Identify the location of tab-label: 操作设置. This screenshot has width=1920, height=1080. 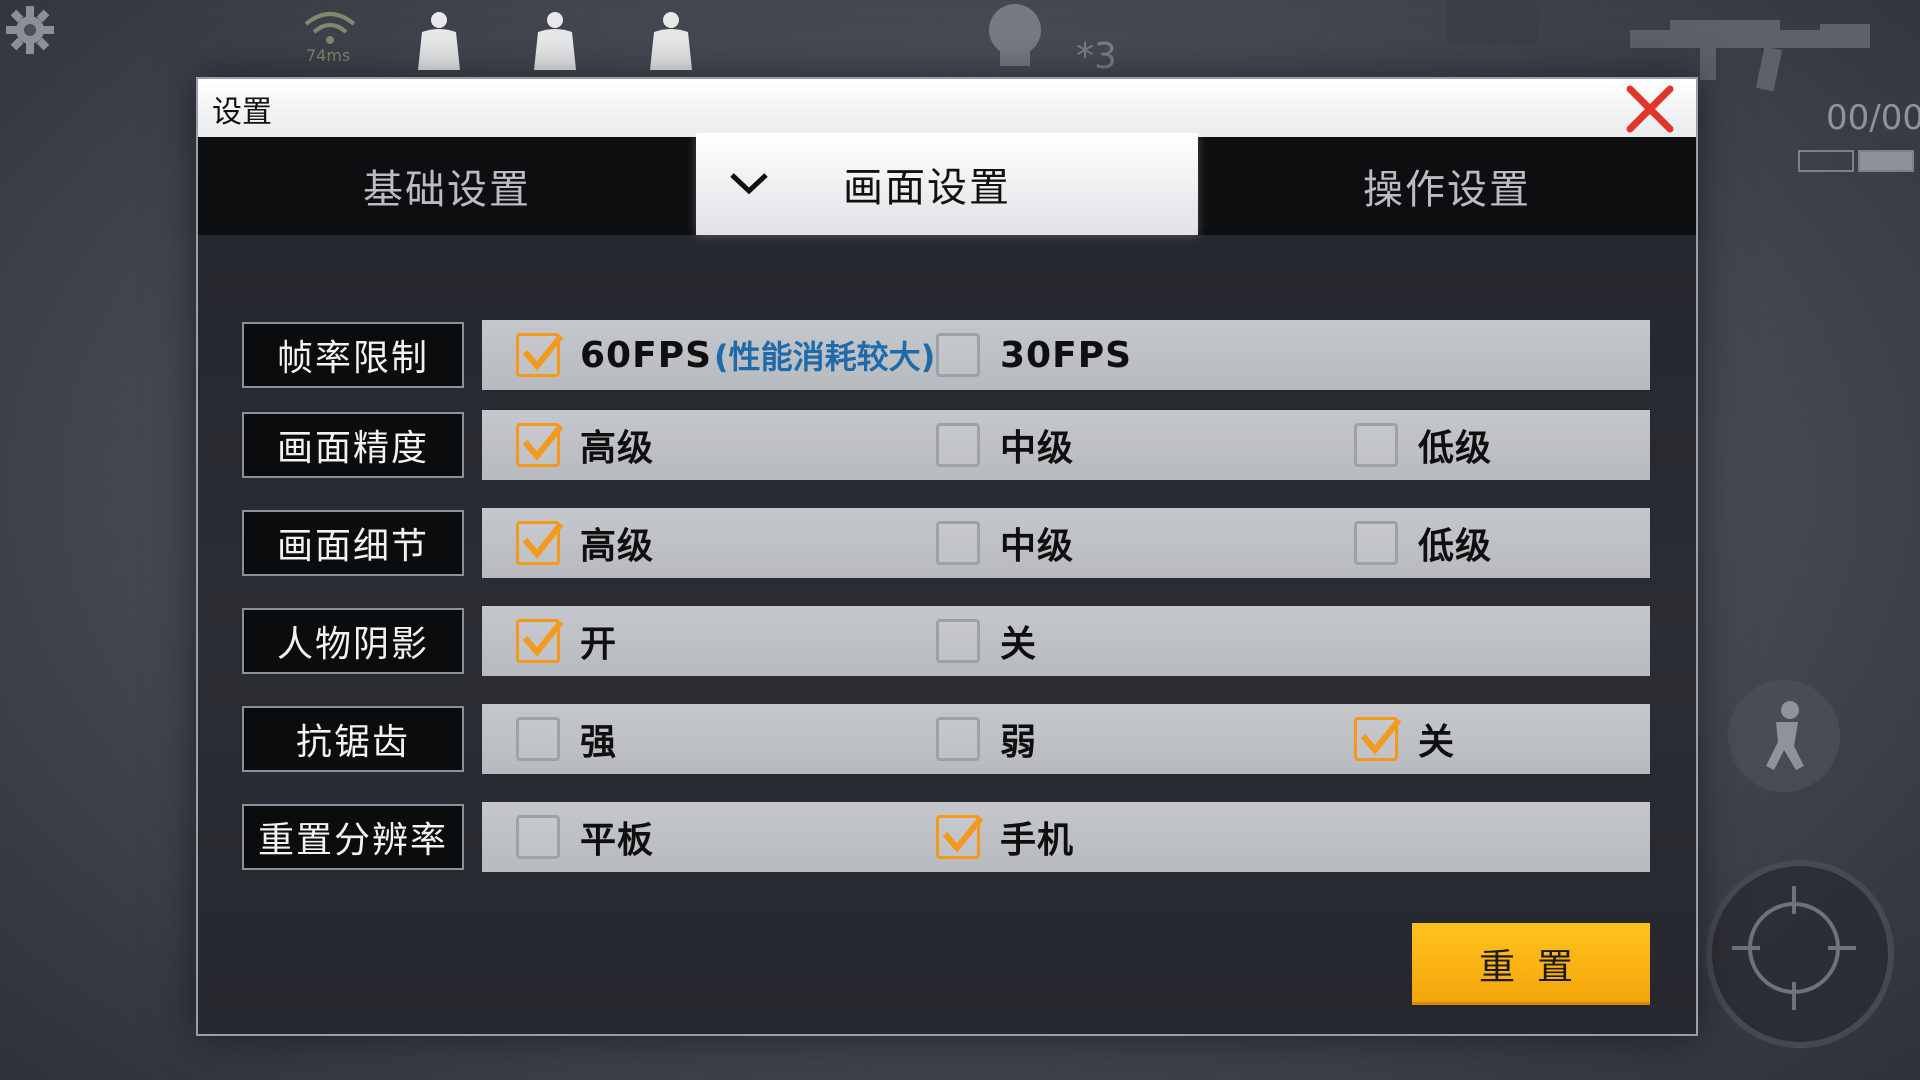
(1447, 190).